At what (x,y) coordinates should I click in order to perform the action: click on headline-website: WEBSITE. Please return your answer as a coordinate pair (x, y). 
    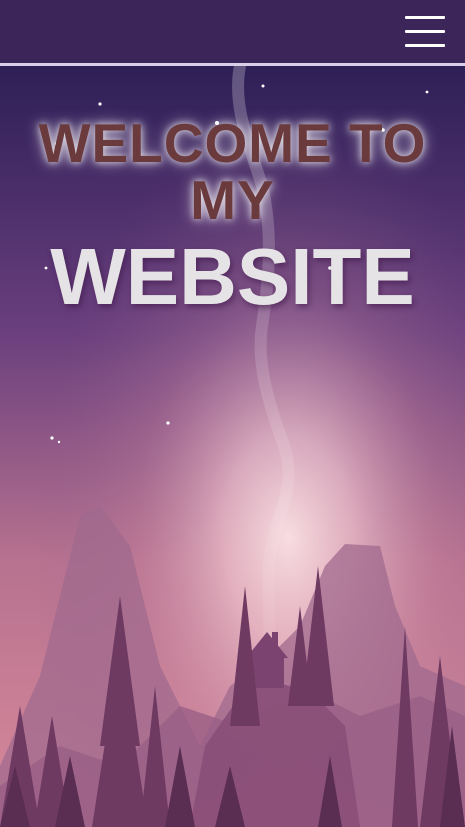
    Looking at the image, I should click on (232, 276).